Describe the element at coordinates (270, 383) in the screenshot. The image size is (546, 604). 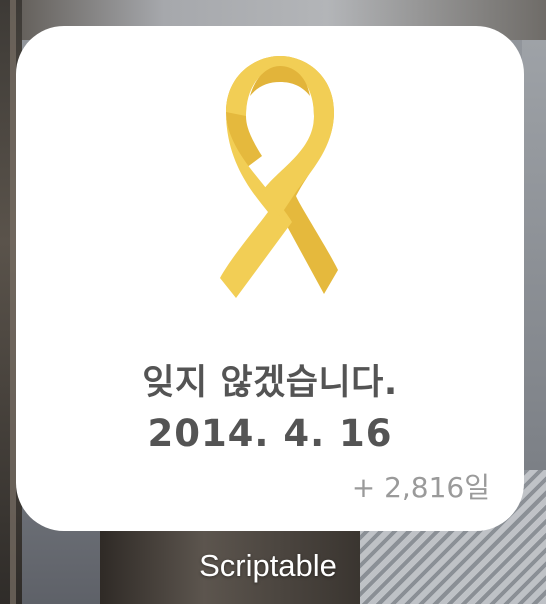
I see `memorial-message: 잊지 않겠습니다.` at that location.